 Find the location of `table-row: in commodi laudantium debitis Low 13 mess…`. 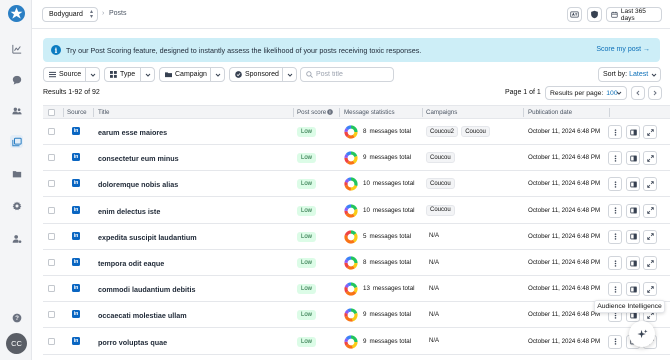

table-row: in commodi laudantium debitis Low 13 mess… is located at coordinates (356, 289).